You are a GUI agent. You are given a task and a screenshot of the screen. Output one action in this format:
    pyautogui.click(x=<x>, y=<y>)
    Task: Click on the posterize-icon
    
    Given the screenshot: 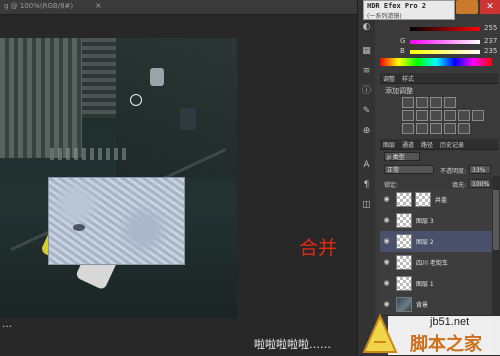 What is the action you would take?
    pyautogui.click(x=422, y=128)
    